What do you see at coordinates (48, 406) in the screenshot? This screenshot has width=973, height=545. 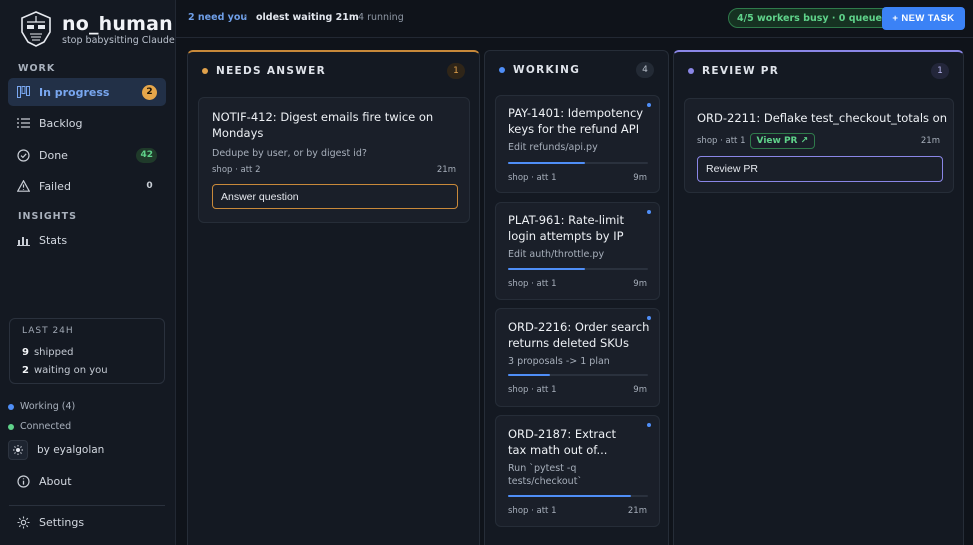 I see `status-working-label: Working (4)` at bounding box center [48, 406].